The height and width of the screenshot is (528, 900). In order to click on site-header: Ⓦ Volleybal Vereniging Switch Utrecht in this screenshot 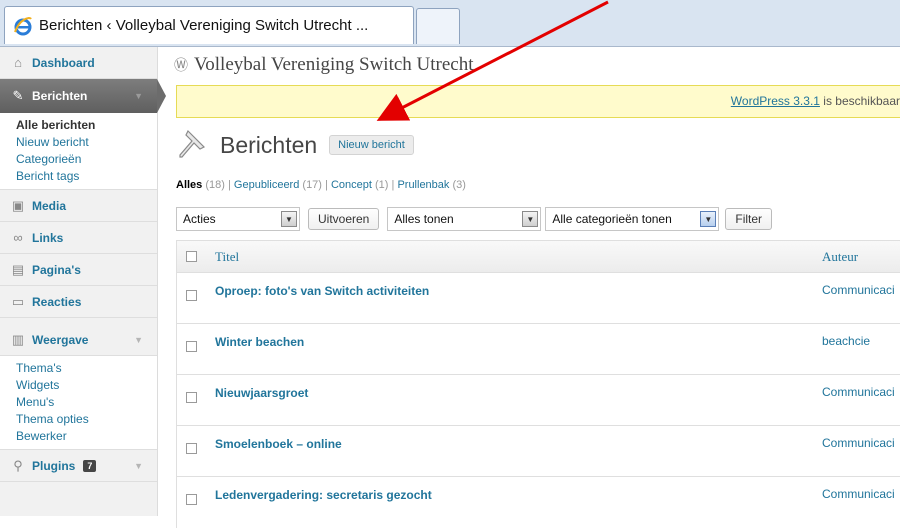, I will do `click(529, 65)`.